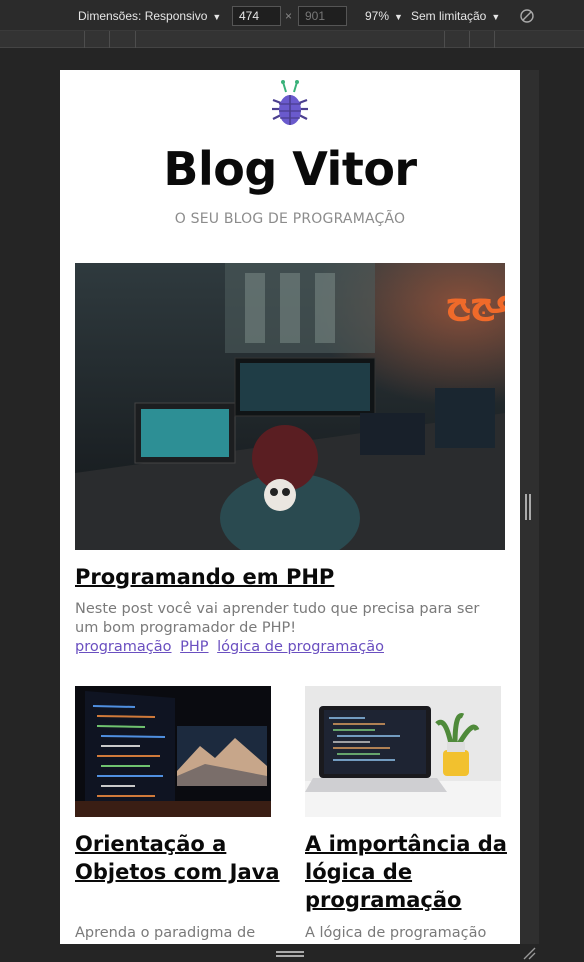  I want to click on laptop-desk-photo, so click(403, 751).